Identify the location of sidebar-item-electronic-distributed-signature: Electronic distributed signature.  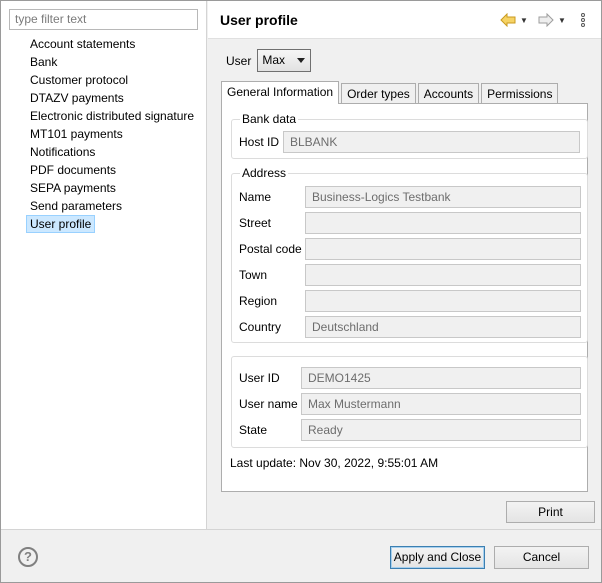
(112, 116).